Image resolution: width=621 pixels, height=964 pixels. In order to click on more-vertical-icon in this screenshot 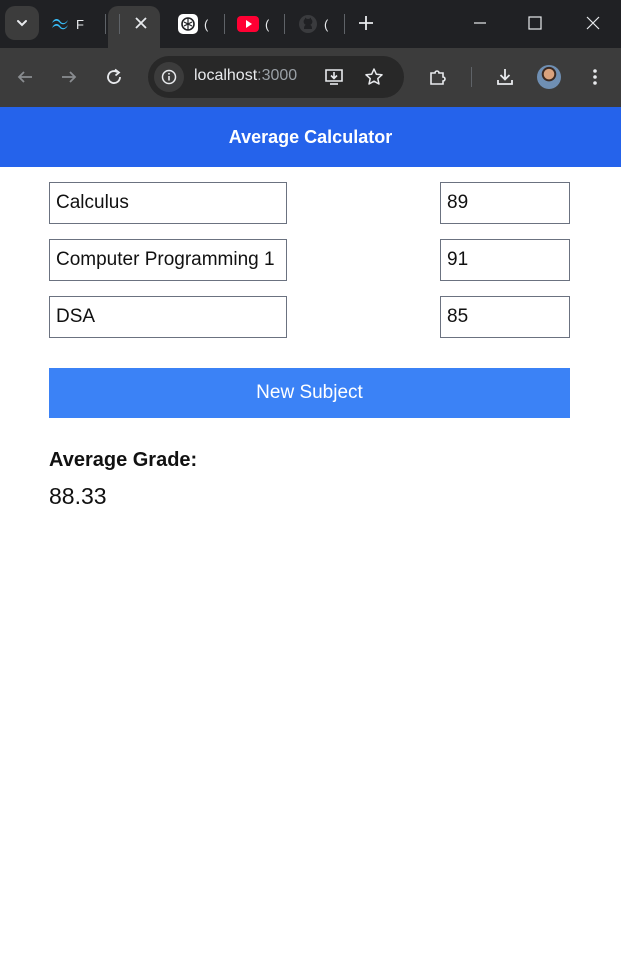, I will do `click(595, 77)`.